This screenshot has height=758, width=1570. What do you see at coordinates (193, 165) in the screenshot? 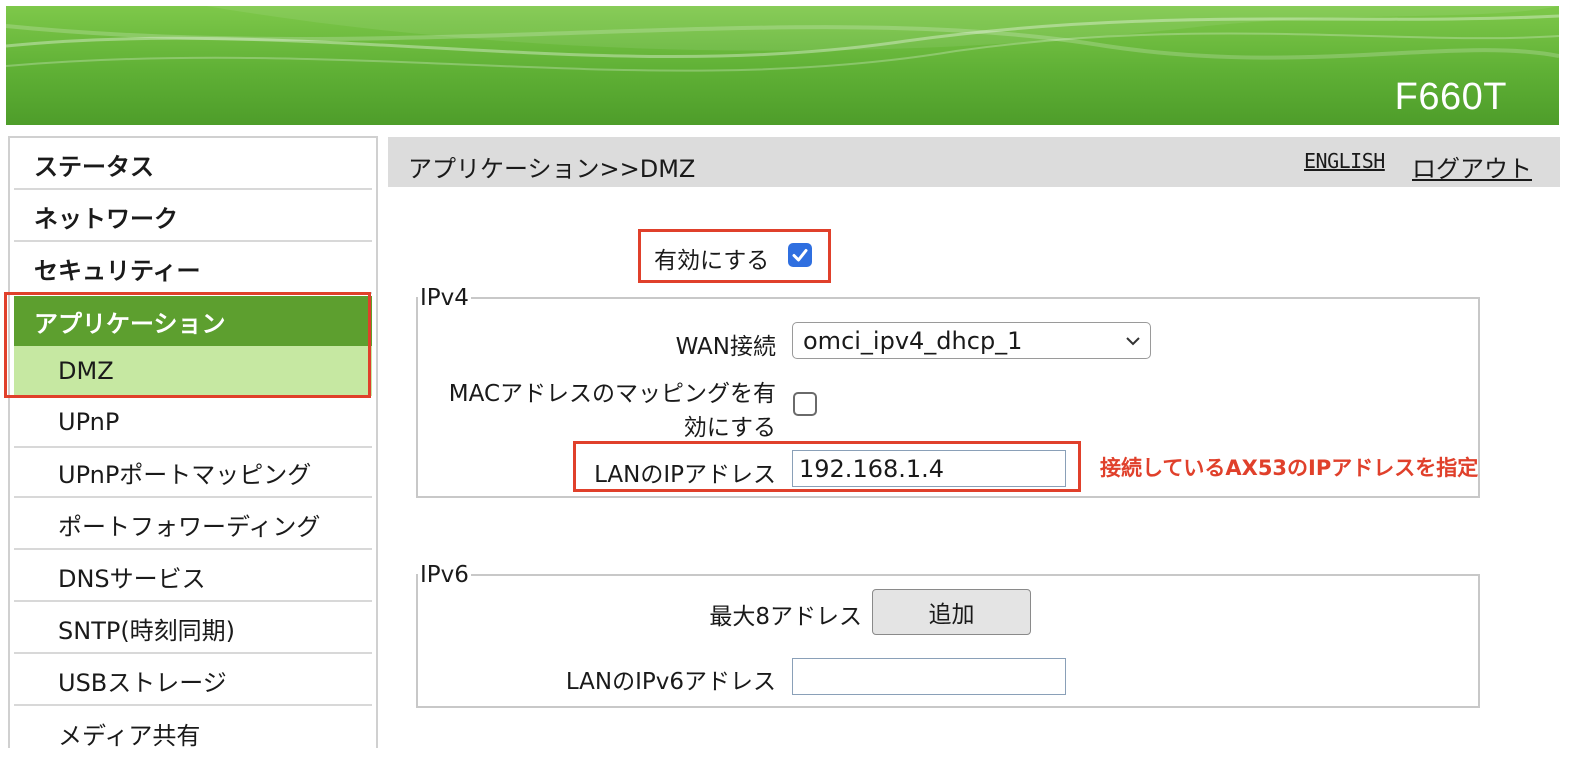
I see `sidebar-item-status: ステータス` at bounding box center [193, 165].